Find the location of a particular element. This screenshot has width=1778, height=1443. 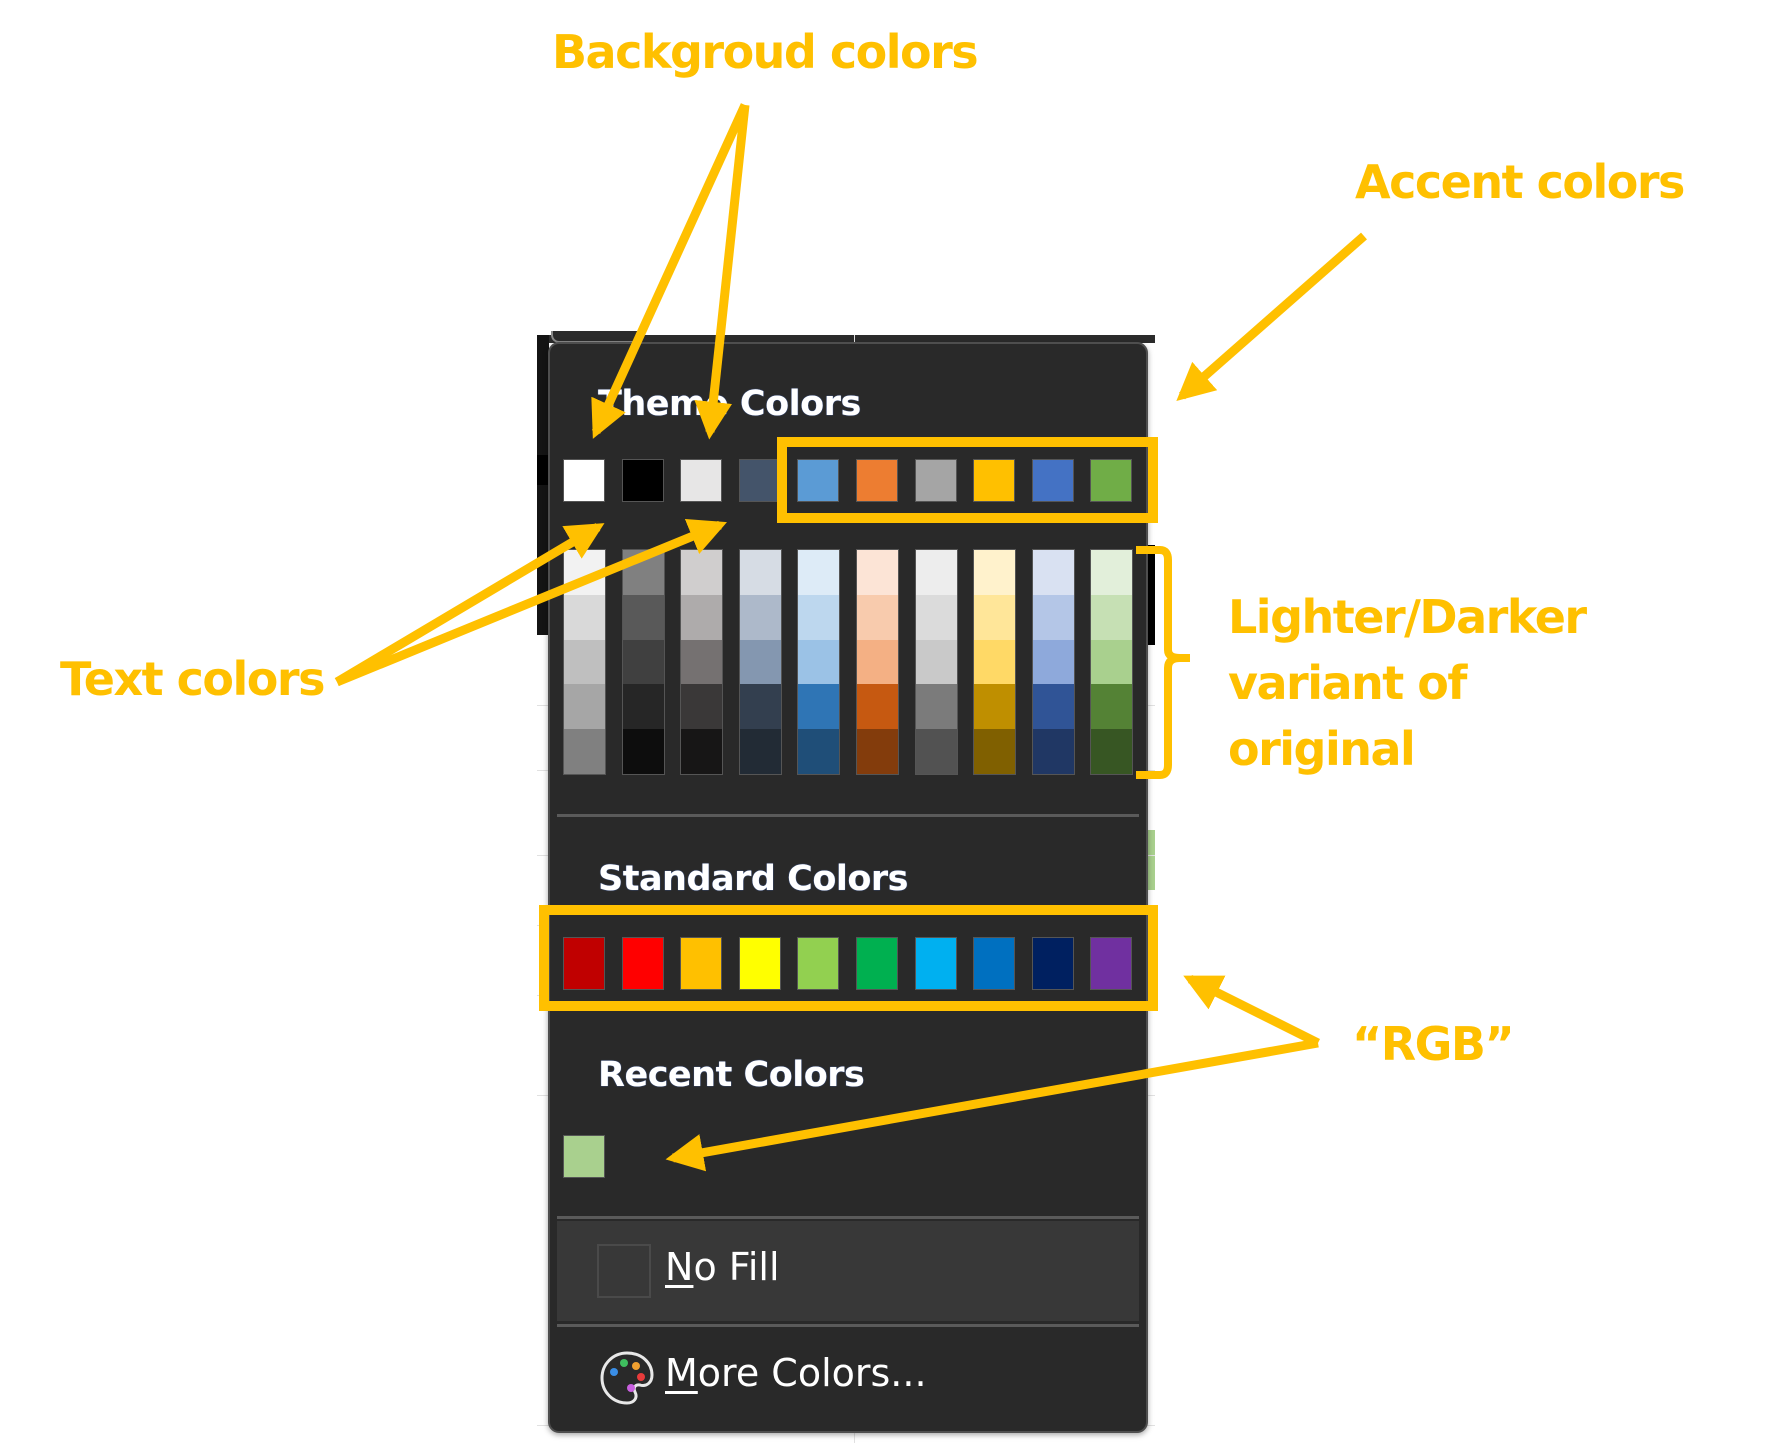

annotation-variants-line2: variant of is located at coordinates (1347, 683).